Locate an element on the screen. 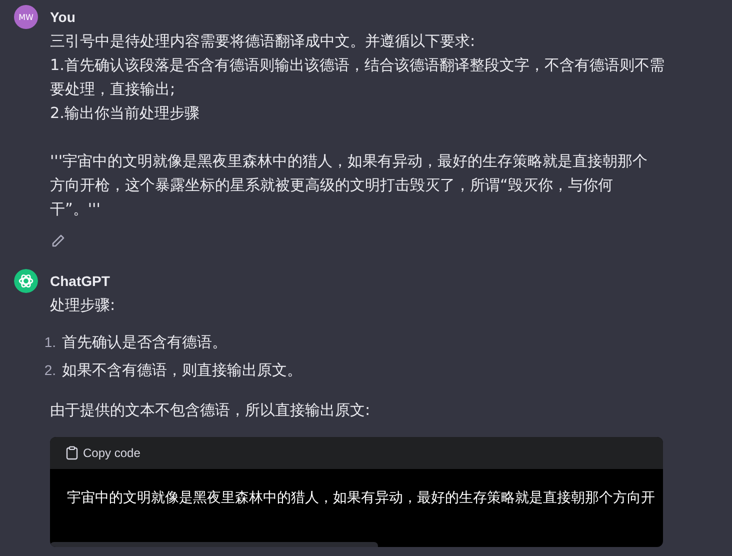  author-name: You is located at coordinates (63, 17).